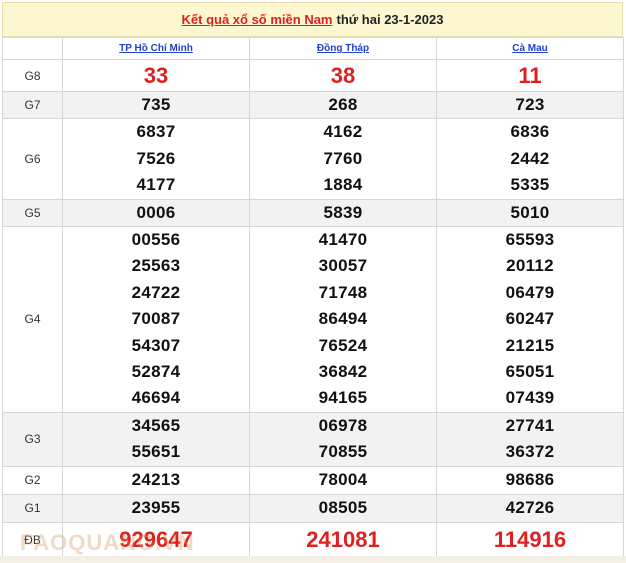  I want to click on prize-number: 94165, so click(343, 398).